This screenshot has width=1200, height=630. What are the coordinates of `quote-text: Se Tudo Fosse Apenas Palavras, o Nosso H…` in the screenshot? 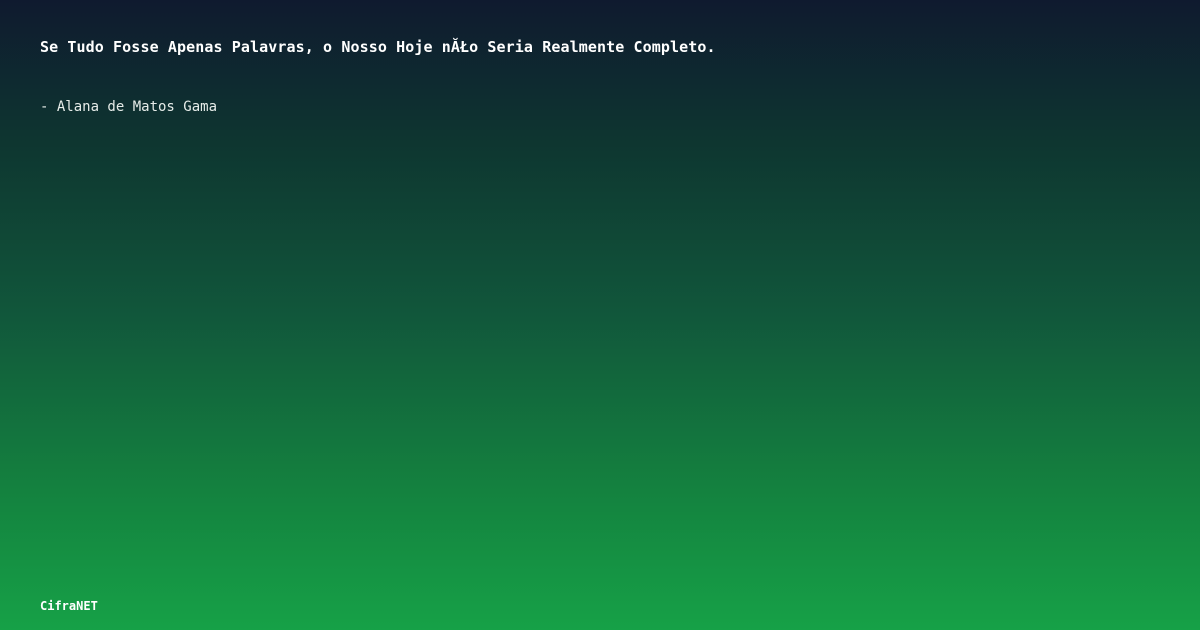 It's located at (378, 47).